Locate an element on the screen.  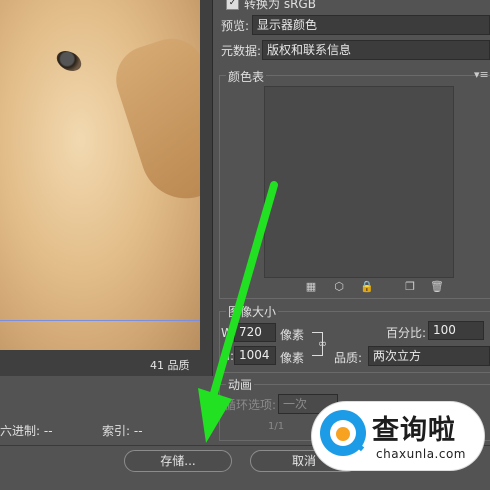
color-table-legend: 颜色表 is located at coordinates (246, 76).